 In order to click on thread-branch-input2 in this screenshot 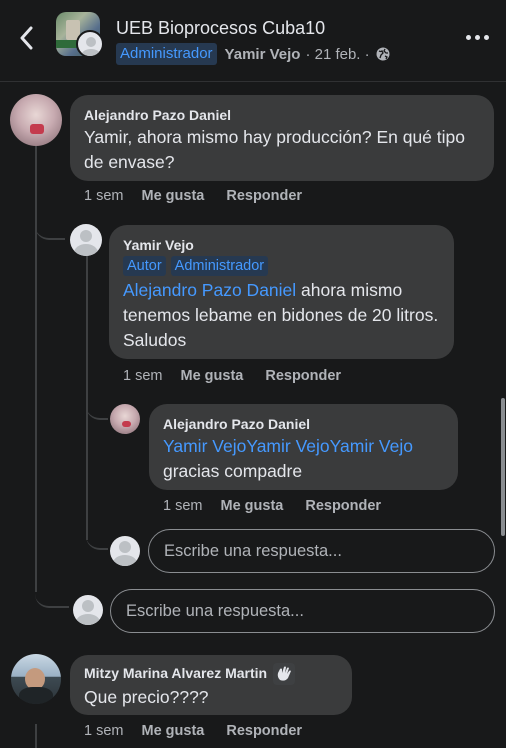, I will do `click(52, 595)`.